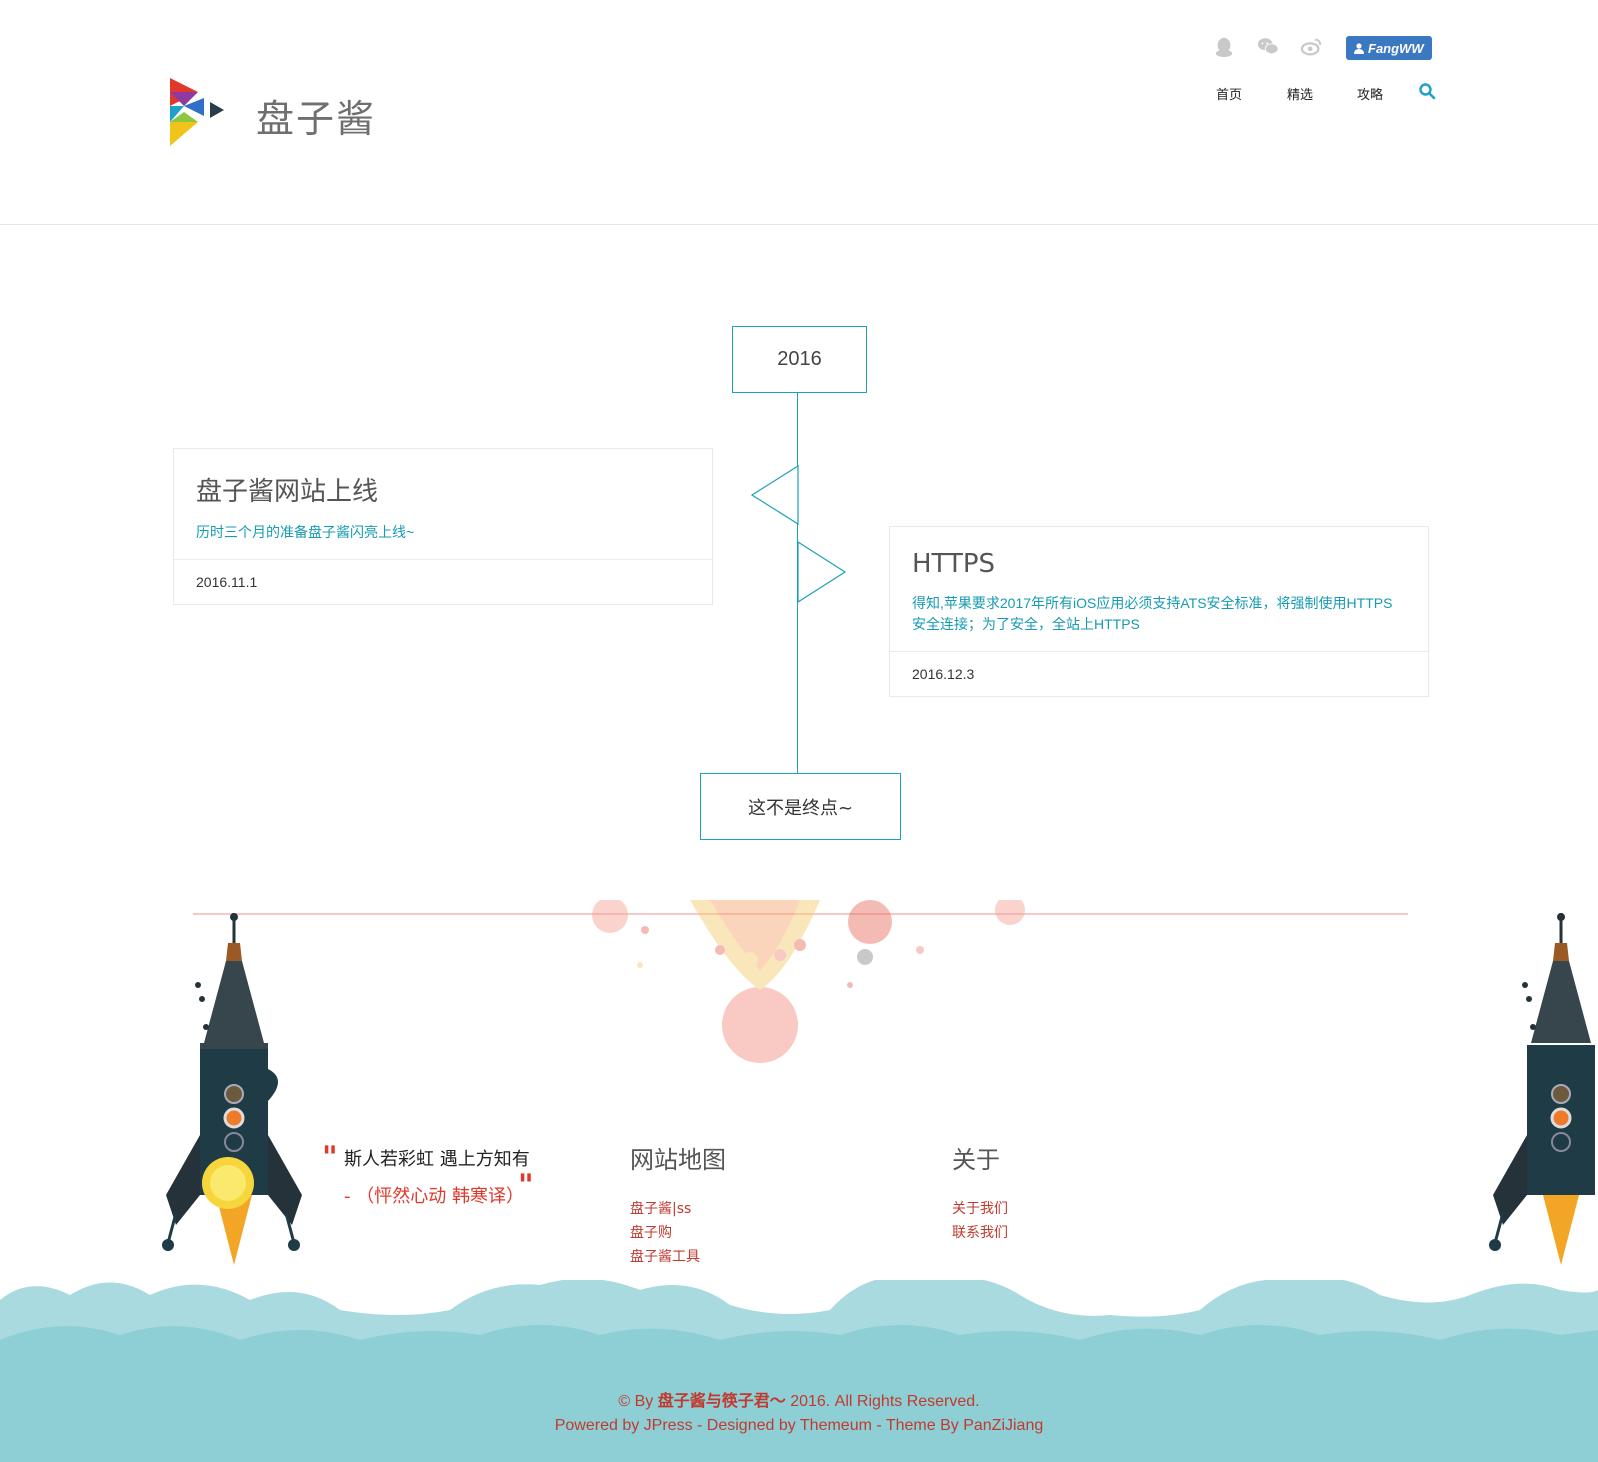  What do you see at coordinates (1396, 48) in the screenshot?
I see `user-name: FangWW` at bounding box center [1396, 48].